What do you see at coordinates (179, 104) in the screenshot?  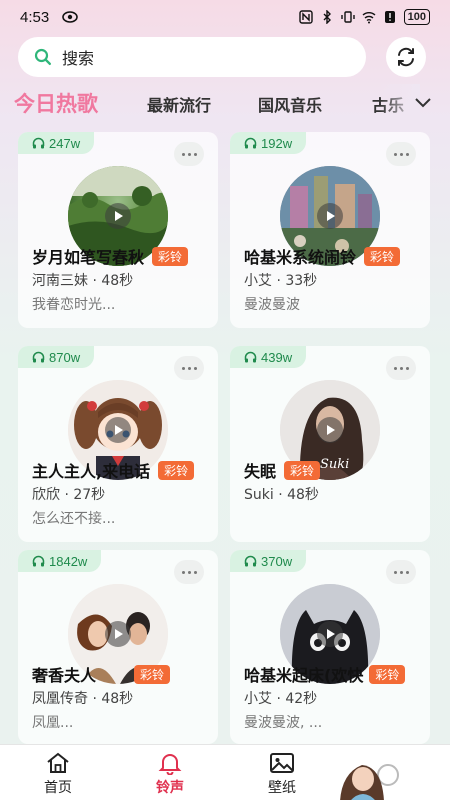 I see `tab-latest-pop: 最新流行` at bounding box center [179, 104].